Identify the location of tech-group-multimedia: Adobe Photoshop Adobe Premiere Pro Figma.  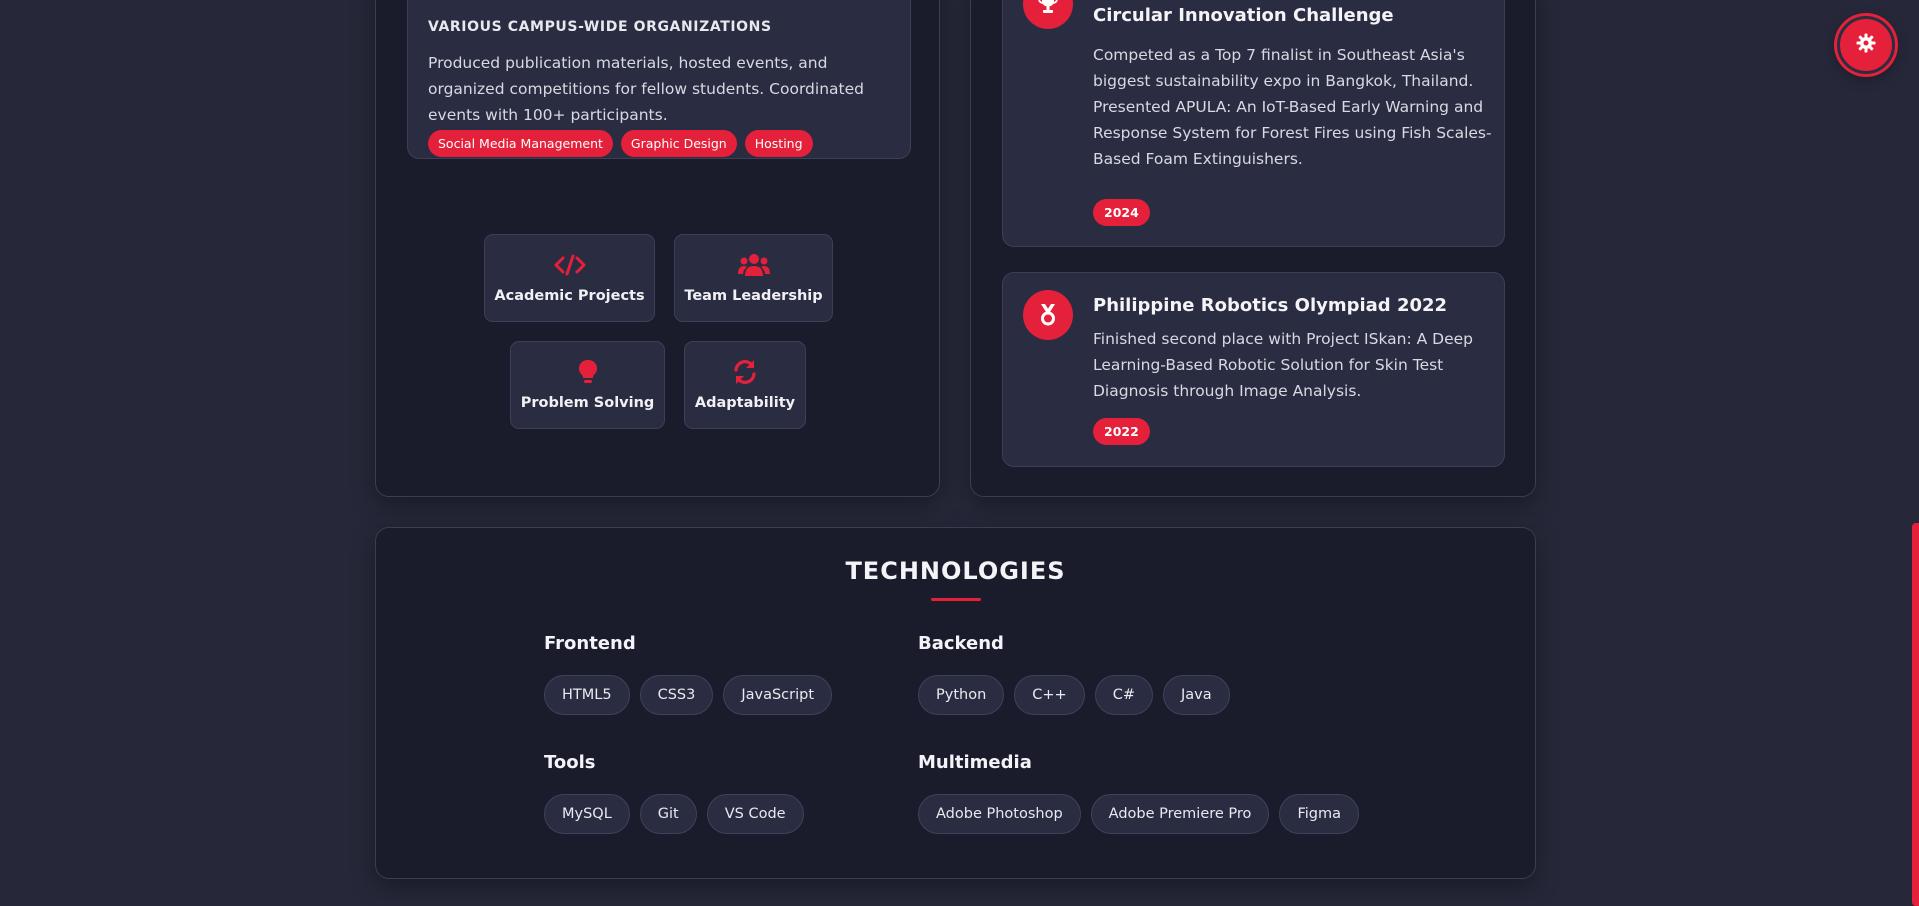
(1138, 814).